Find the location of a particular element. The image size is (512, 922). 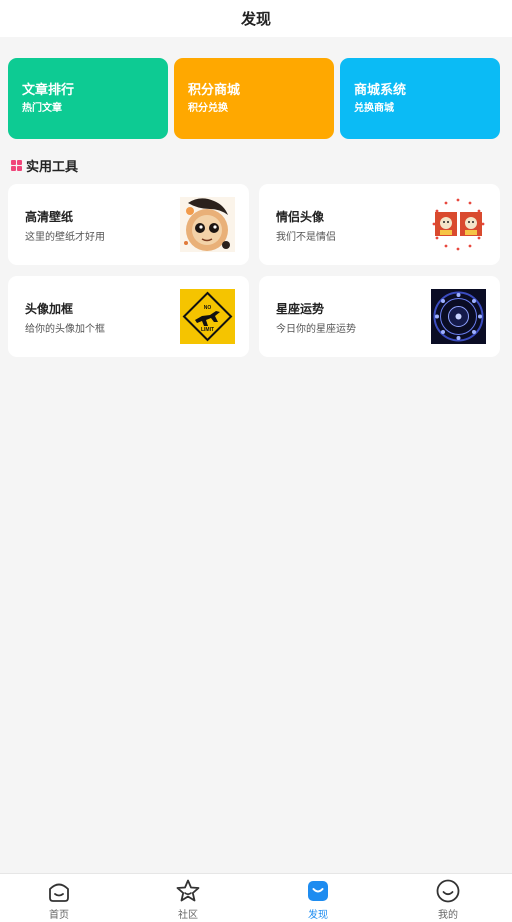

tab-label: 发现 is located at coordinates (318, 915).